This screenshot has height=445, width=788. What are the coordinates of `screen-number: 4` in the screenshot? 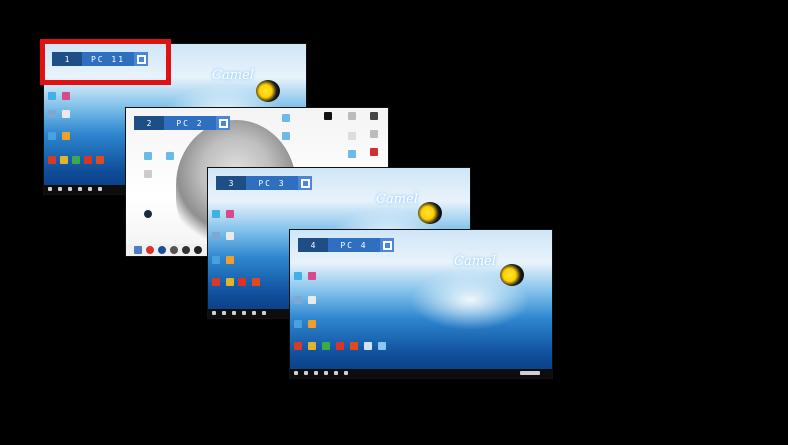 It's located at (313, 245).